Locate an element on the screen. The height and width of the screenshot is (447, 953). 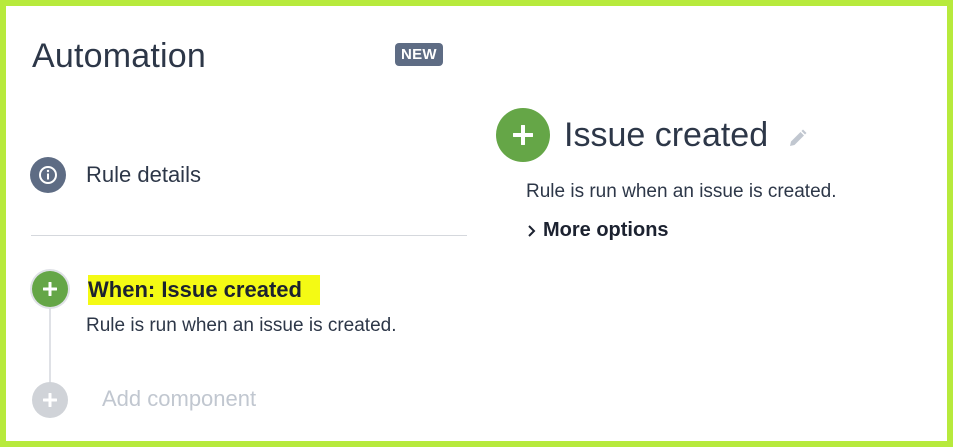
info-icon is located at coordinates (48, 175).